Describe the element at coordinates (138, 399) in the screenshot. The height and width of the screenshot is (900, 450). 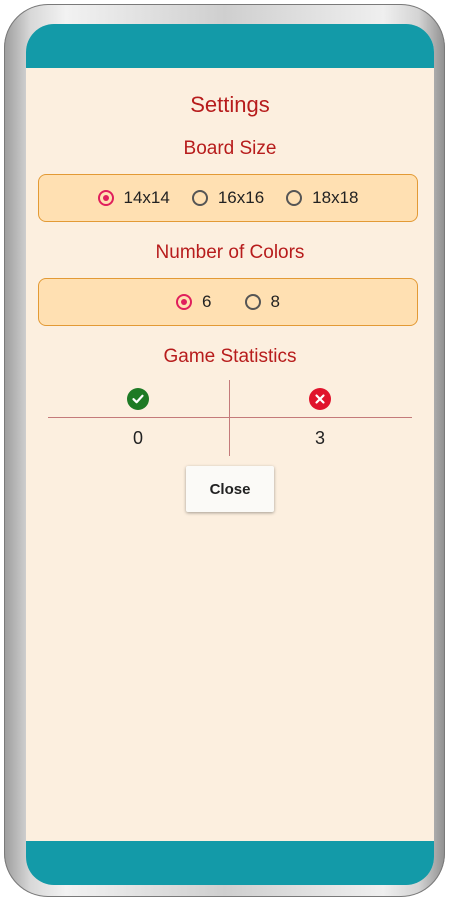
I see `check-circle-icon` at that location.